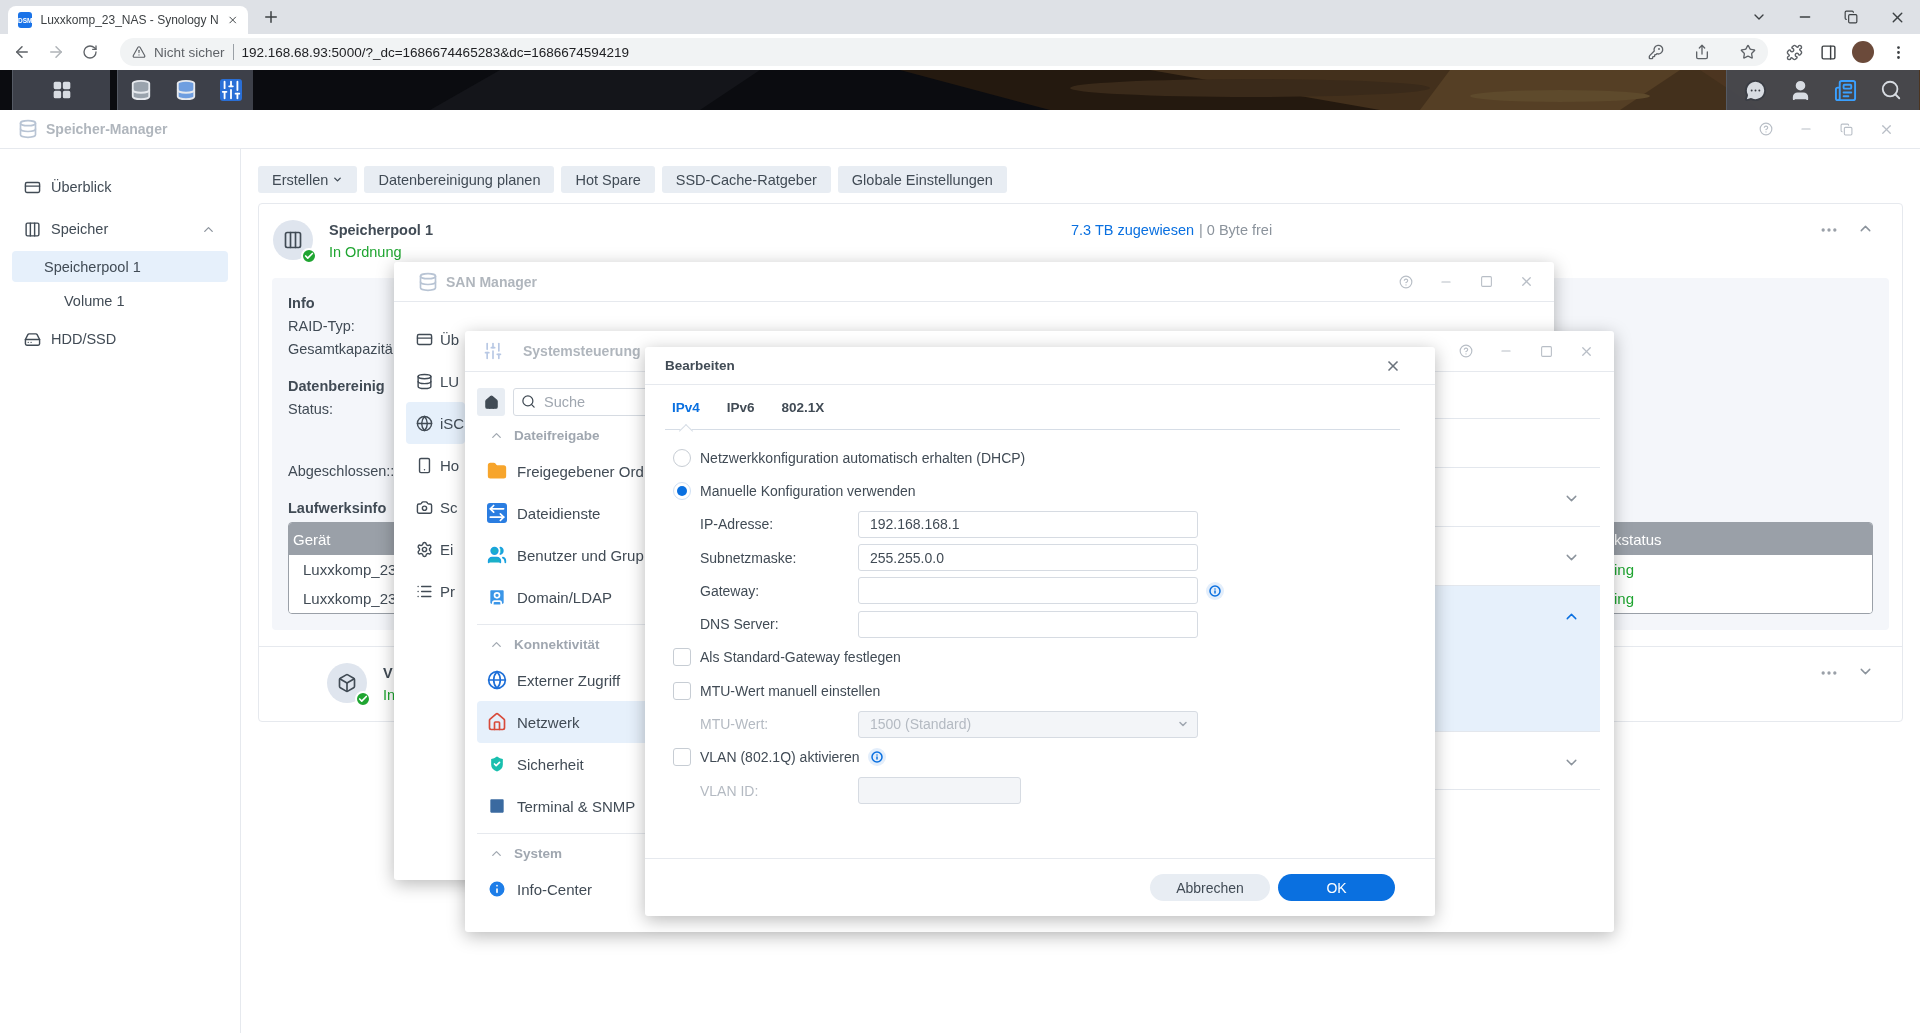 The width and height of the screenshot is (1920, 1033). Describe the element at coordinates (435, 591) in the screenshot. I see `sidebar-item: Pr` at that location.